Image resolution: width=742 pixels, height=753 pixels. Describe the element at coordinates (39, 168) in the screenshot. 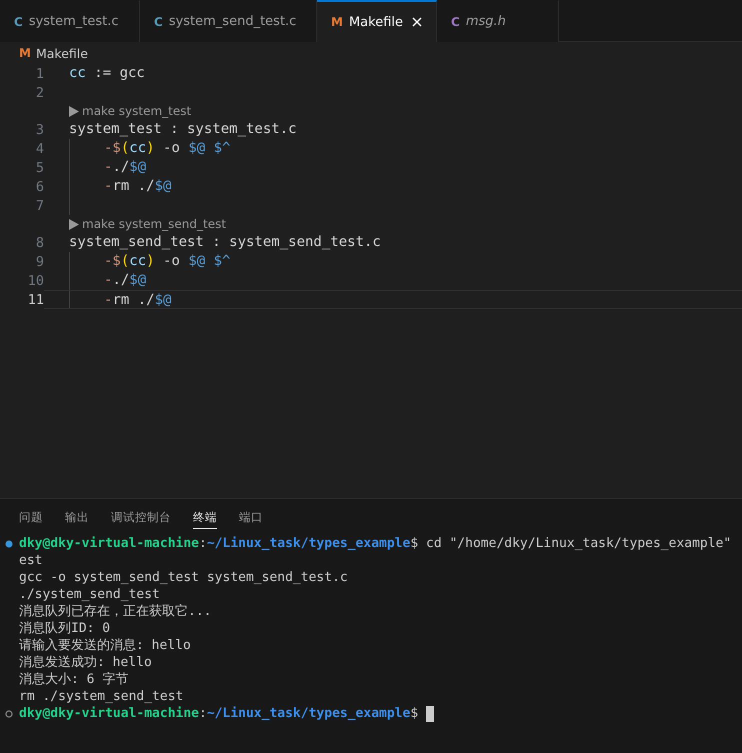

I see `line-number: 5` at that location.